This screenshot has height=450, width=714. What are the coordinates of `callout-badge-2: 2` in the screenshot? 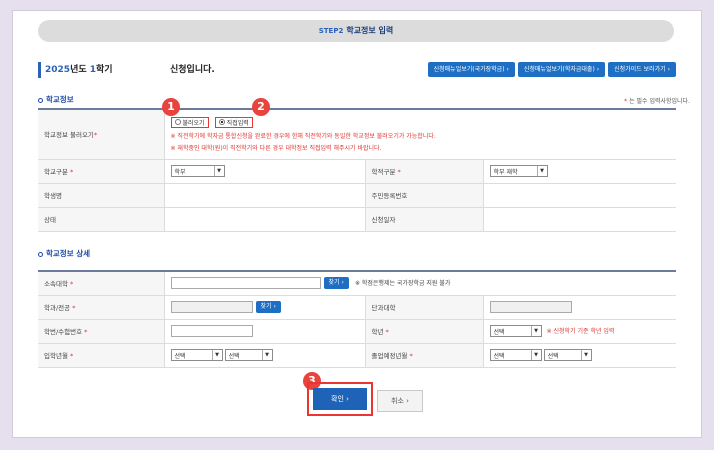 It's located at (261, 107).